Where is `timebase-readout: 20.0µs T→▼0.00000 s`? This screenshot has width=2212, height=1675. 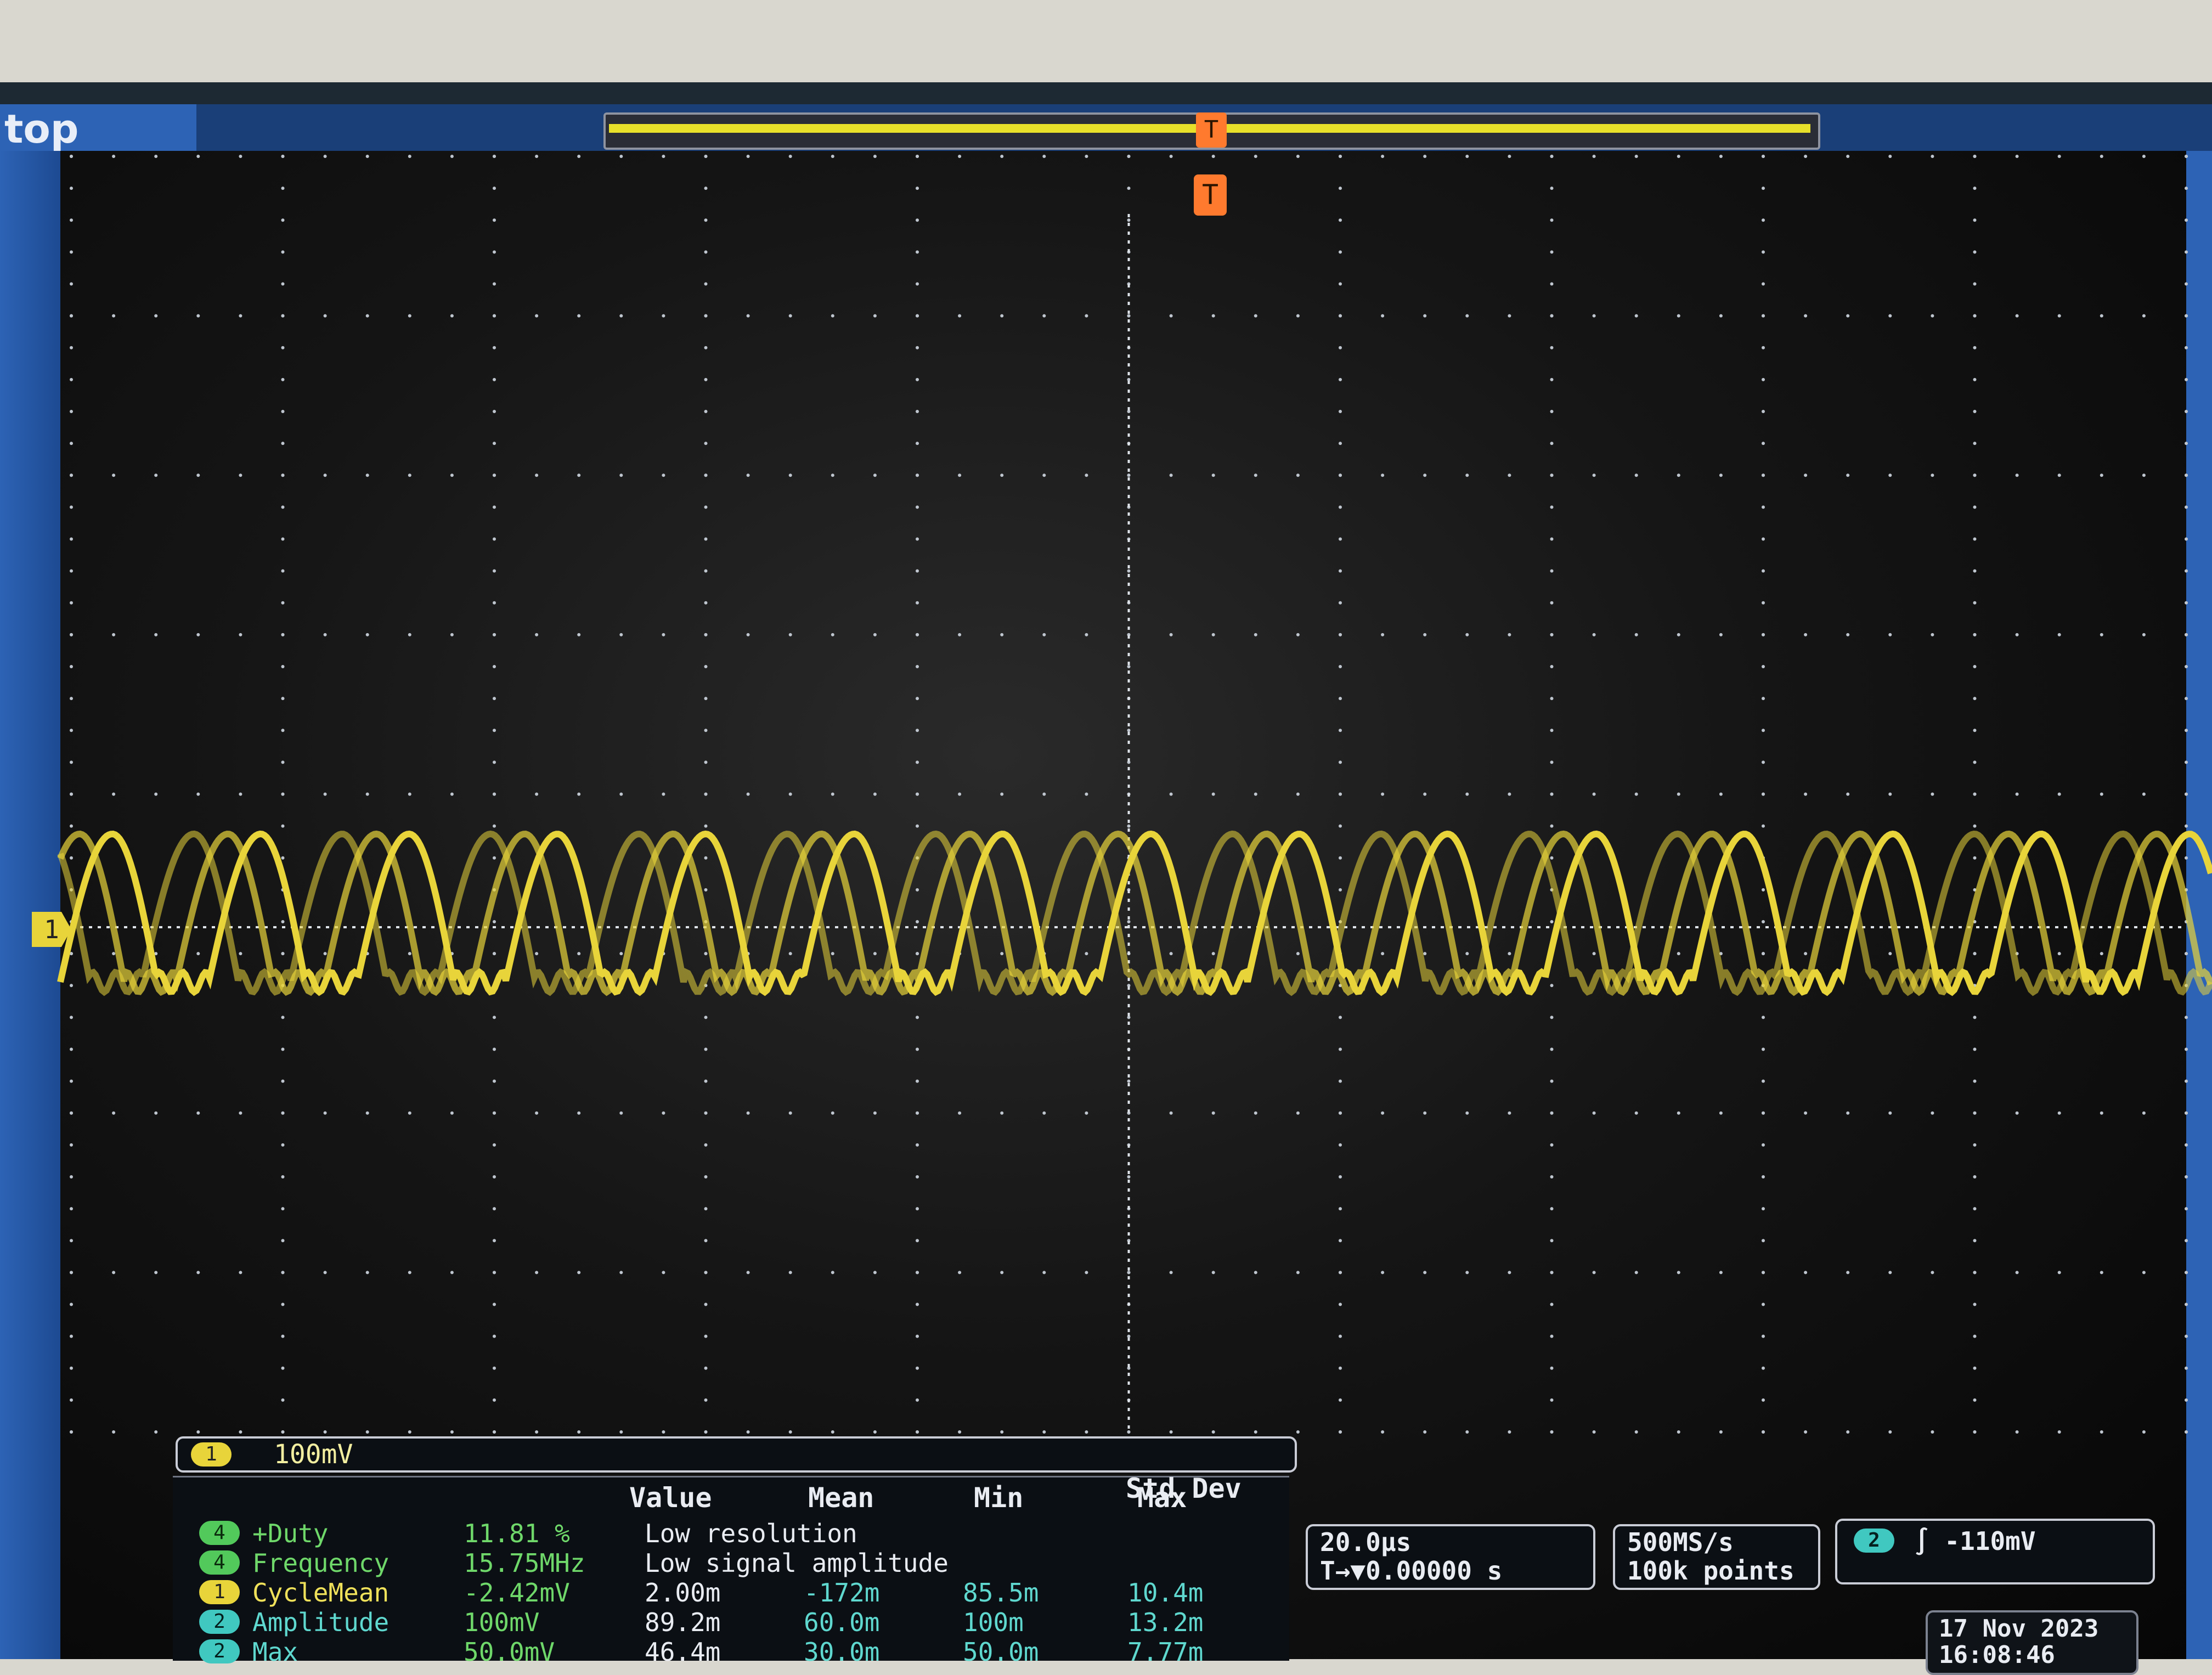 timebase-readout: 20.0µs T→▼0.00000 s is located at coordinates (1451, 1557).